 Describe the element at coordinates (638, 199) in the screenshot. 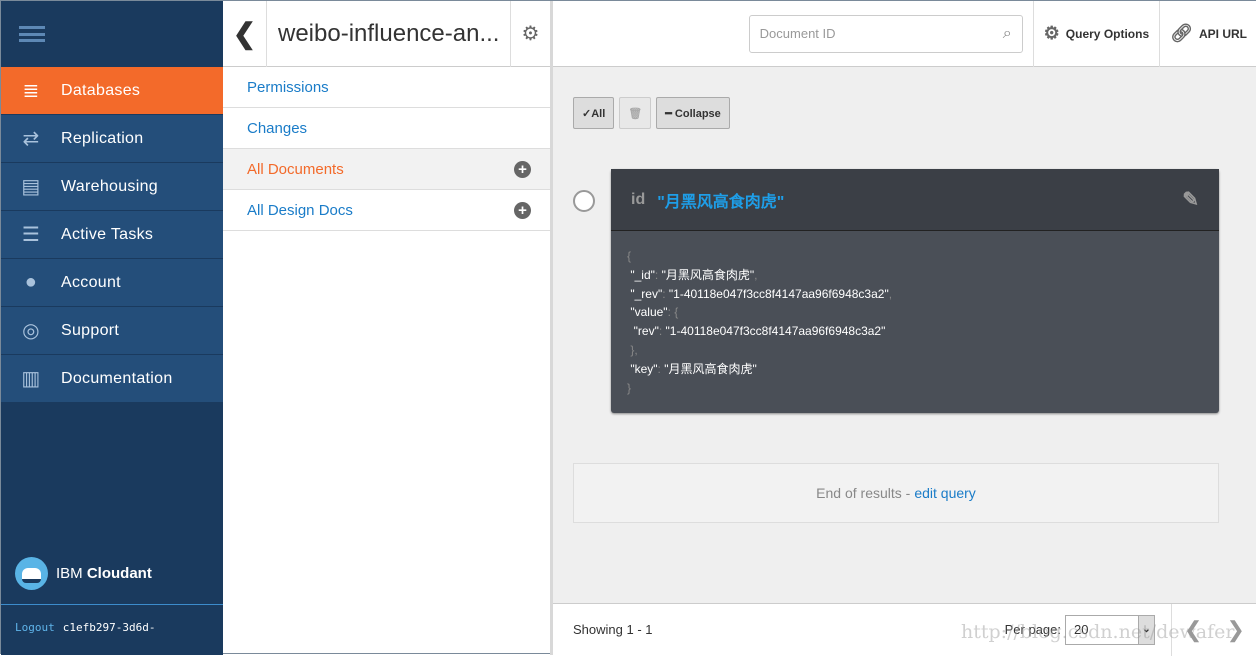

I see `id-label: id` at that location.